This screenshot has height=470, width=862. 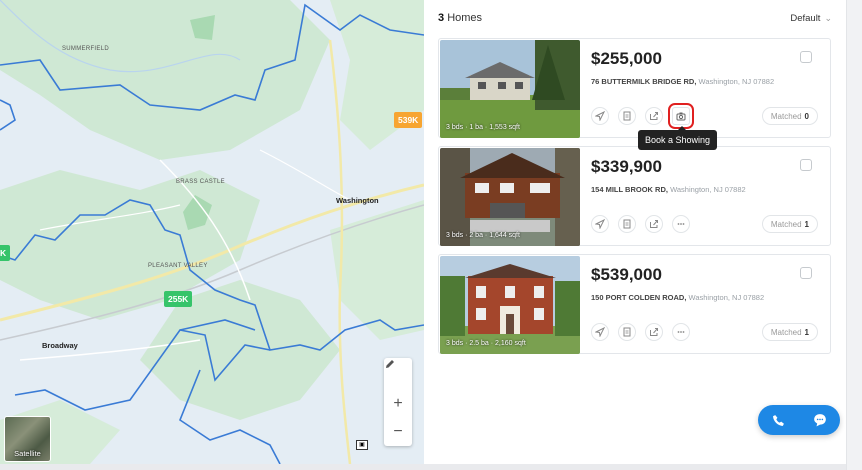 I want to click on listing-specs: 3 bds · 1 ba · 1,553 sqft, so click(x=483, y=127).